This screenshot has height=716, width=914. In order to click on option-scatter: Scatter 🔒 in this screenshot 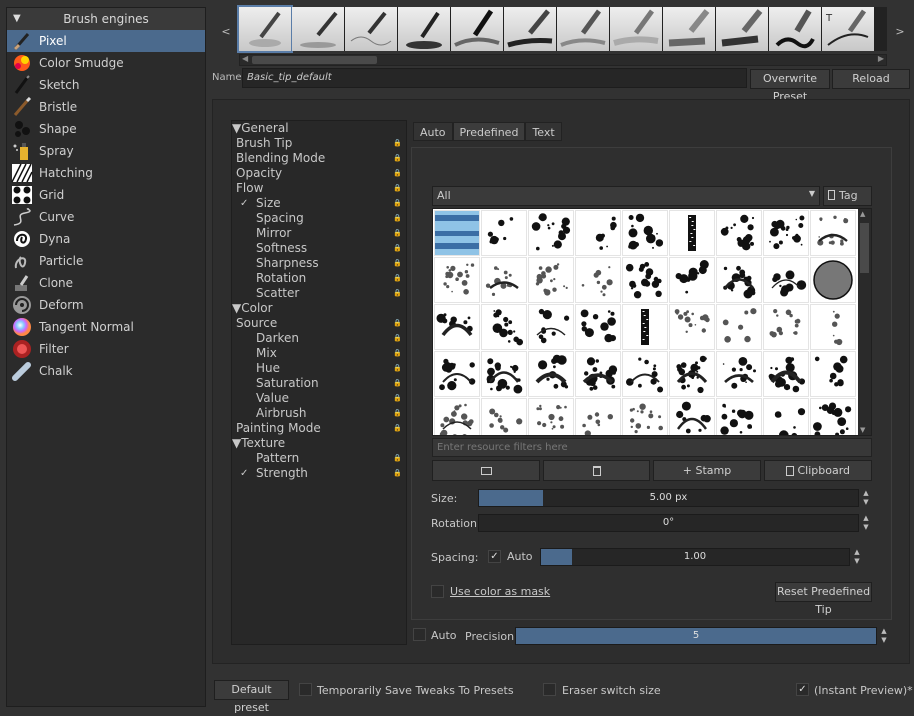, I will do `click(319, 293)`.